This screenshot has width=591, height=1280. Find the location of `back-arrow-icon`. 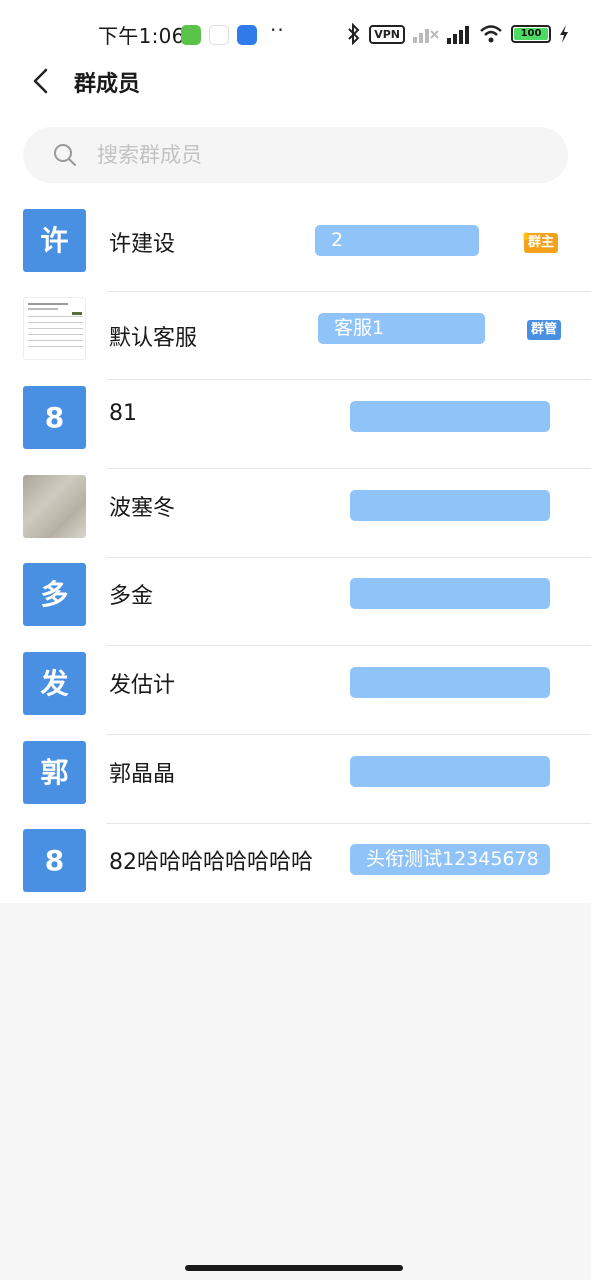

back-arrow-icon is located at coordinates (41, 81).